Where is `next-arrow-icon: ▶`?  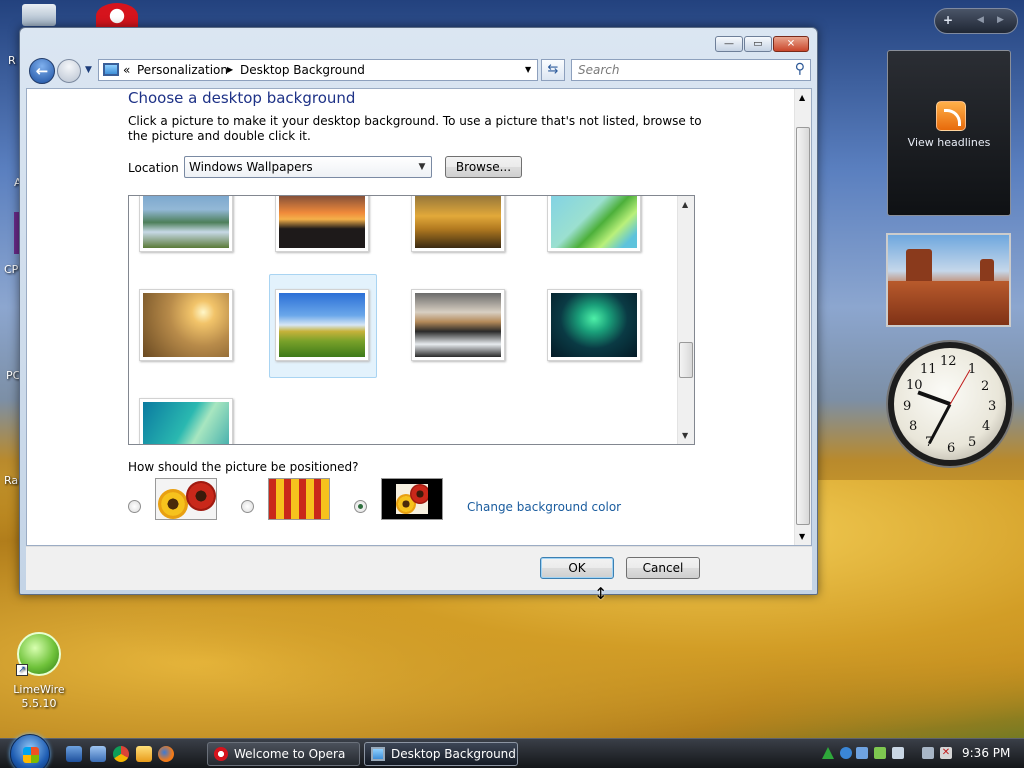 next-arrow-icon: ▶ is located at coordinates (1000, 20).